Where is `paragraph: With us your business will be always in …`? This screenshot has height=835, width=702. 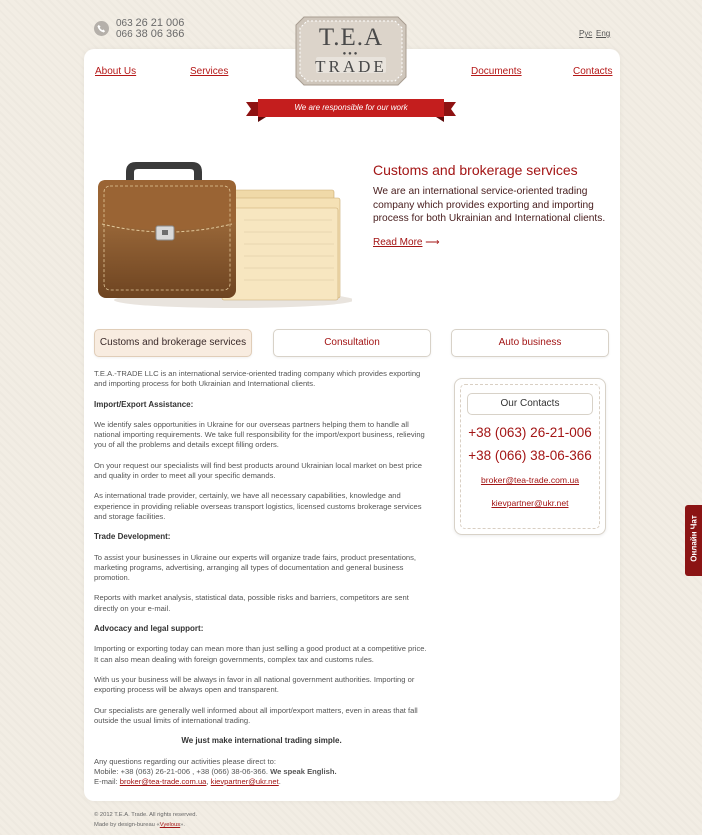 paragraph: With us your business will be always in … is located at coordinates (254, 684).